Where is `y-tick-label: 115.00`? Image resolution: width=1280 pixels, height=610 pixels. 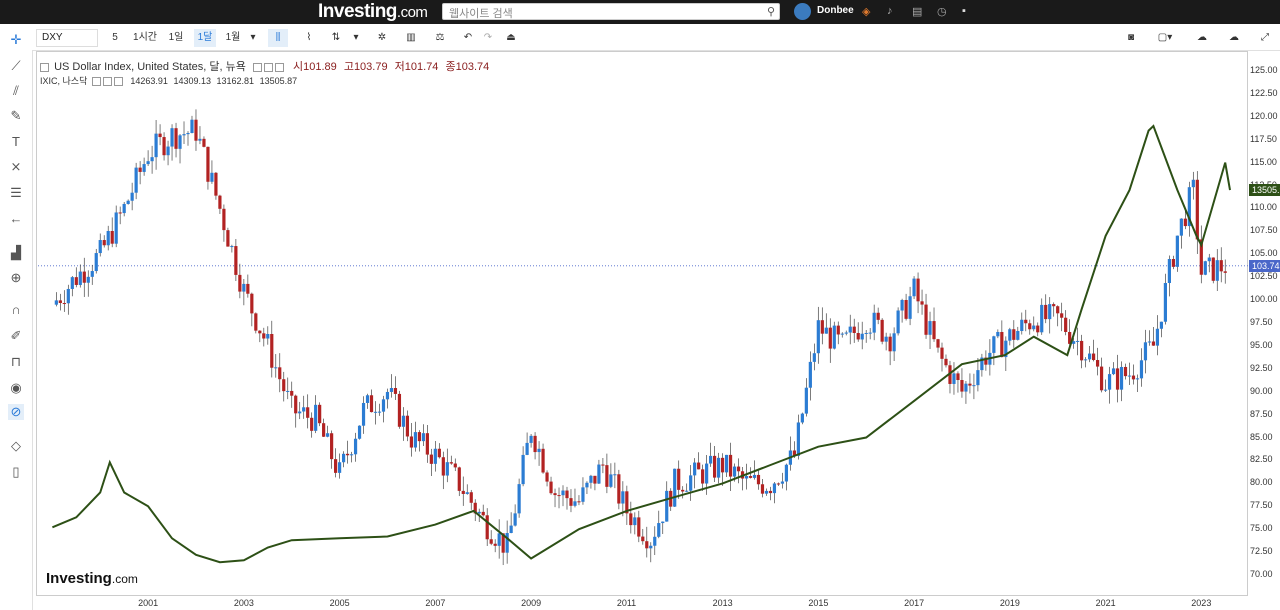 y-tick-label: 115.00 is located at coordinates (1263, 161).